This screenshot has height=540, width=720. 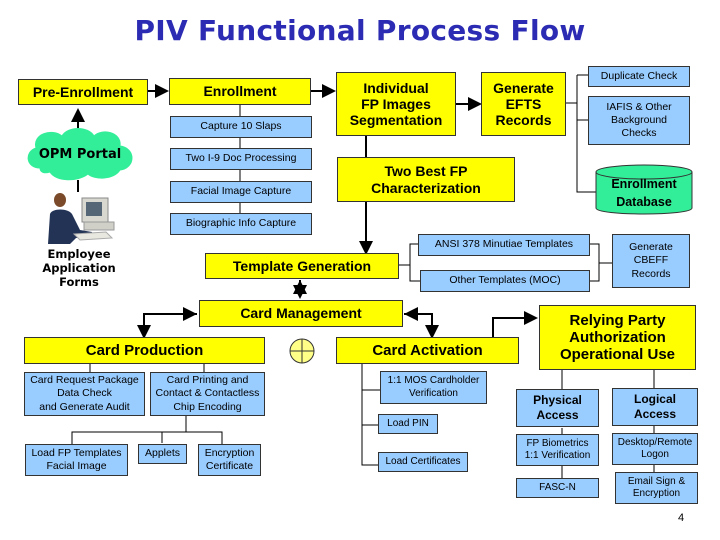 What do you see at coordinates (557, 450) in the screenshot?
I see `fp-biometrics-box: FP Biometrics 1:1 Verification` at bounding box center [557, 450].